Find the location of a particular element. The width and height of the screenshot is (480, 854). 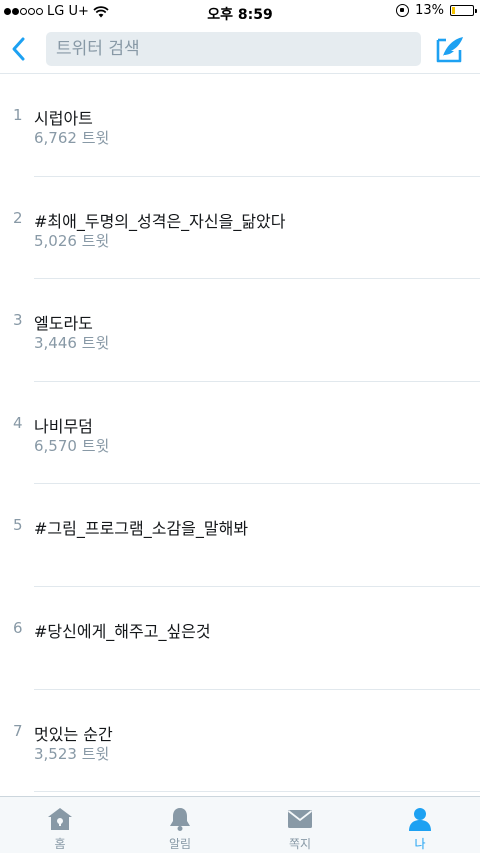

compose-tweet-icon is located at coordinates (449, 50).